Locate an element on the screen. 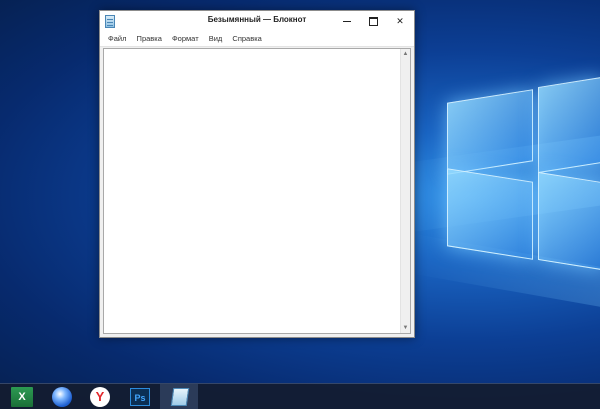 This screenshot has height=409, width=600. photoshop-taskbar-button: Ps is located at coordinates (140, 397).